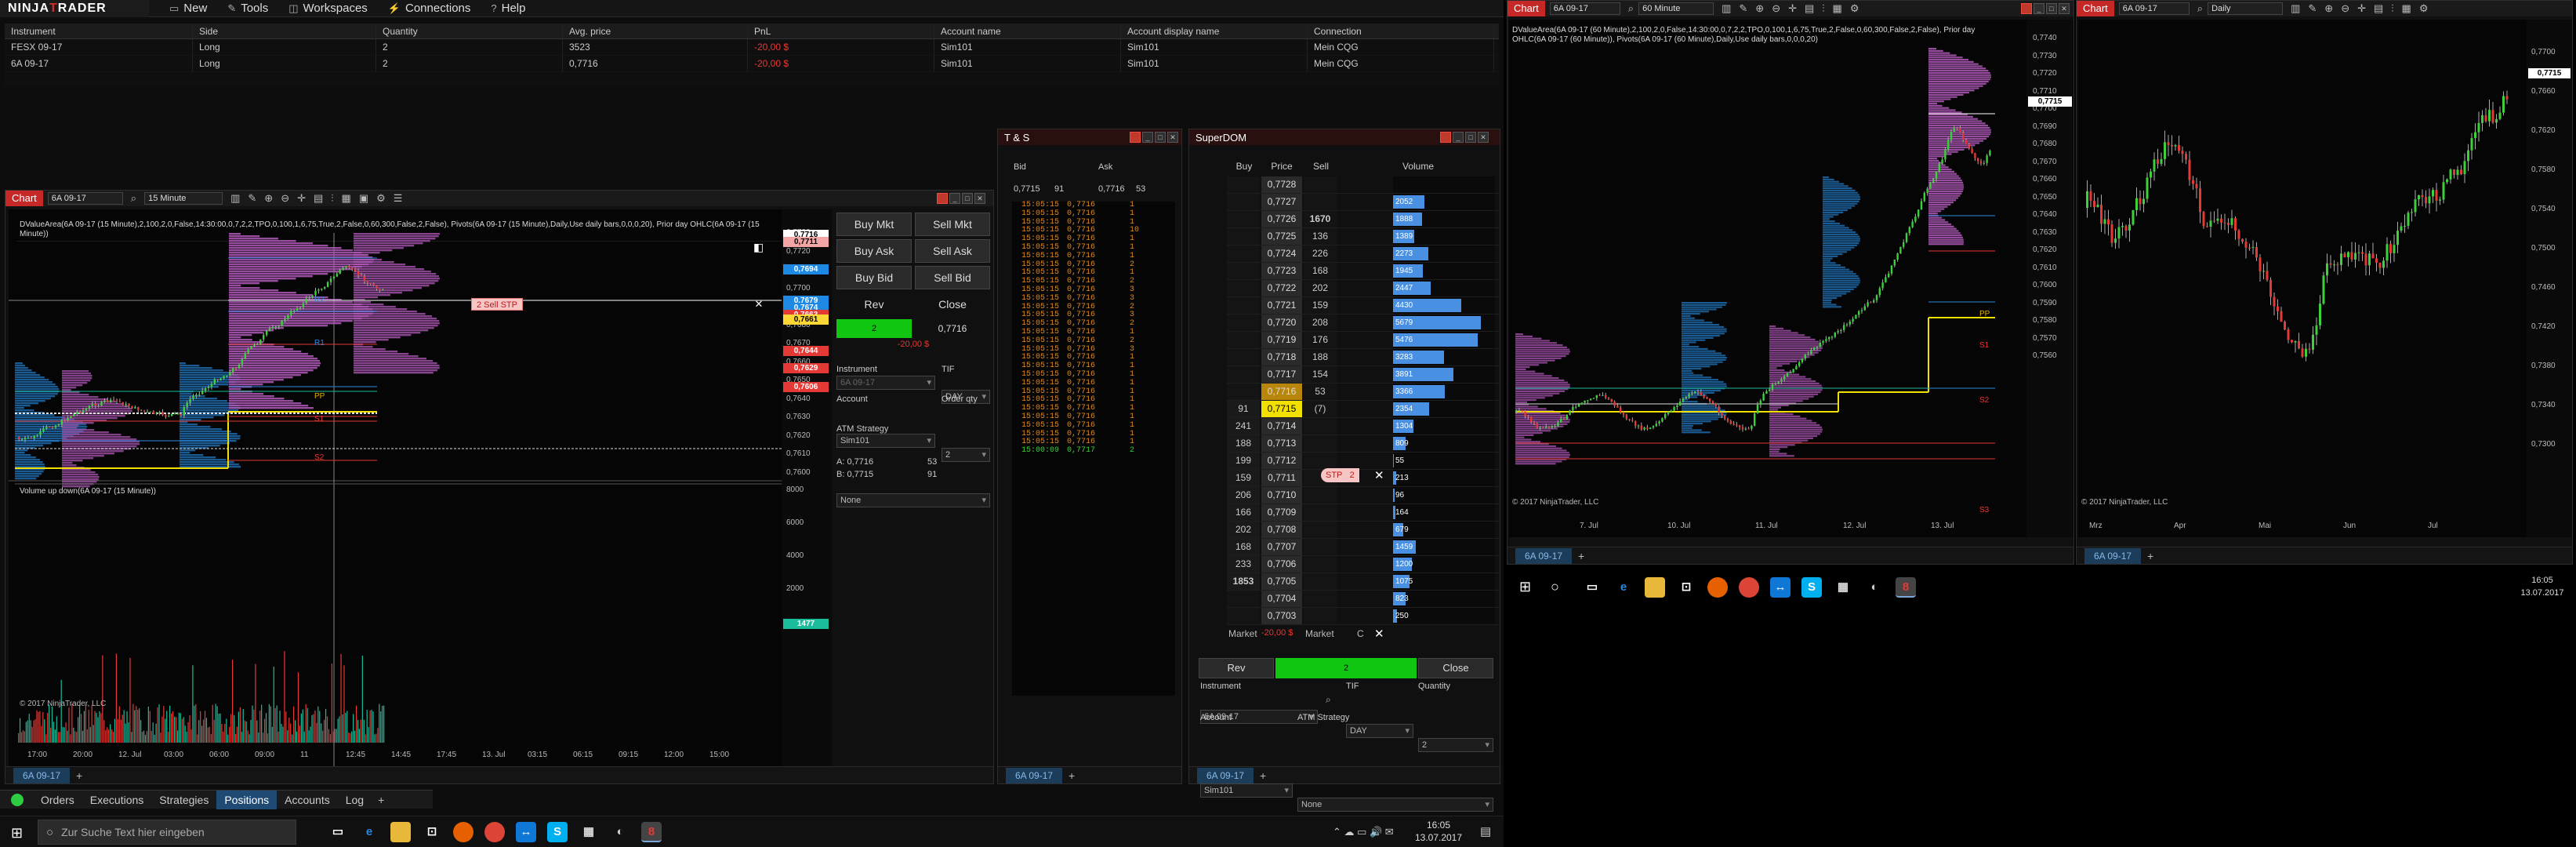 The image size is (2576, 847). What do you see at coordinates (1395, 805) in the screenshot?
I see `dom-atm-select: None` at bounding box center [1395, 805].